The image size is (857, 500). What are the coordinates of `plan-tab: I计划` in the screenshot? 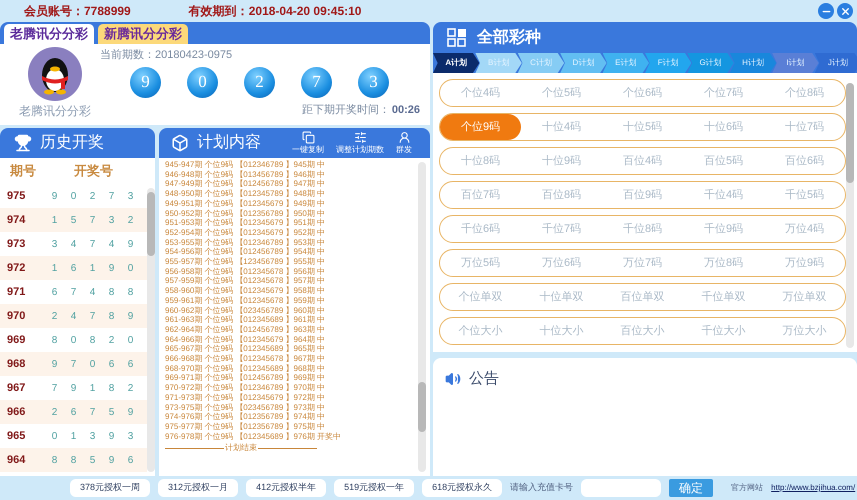 It's located at (795, 63).